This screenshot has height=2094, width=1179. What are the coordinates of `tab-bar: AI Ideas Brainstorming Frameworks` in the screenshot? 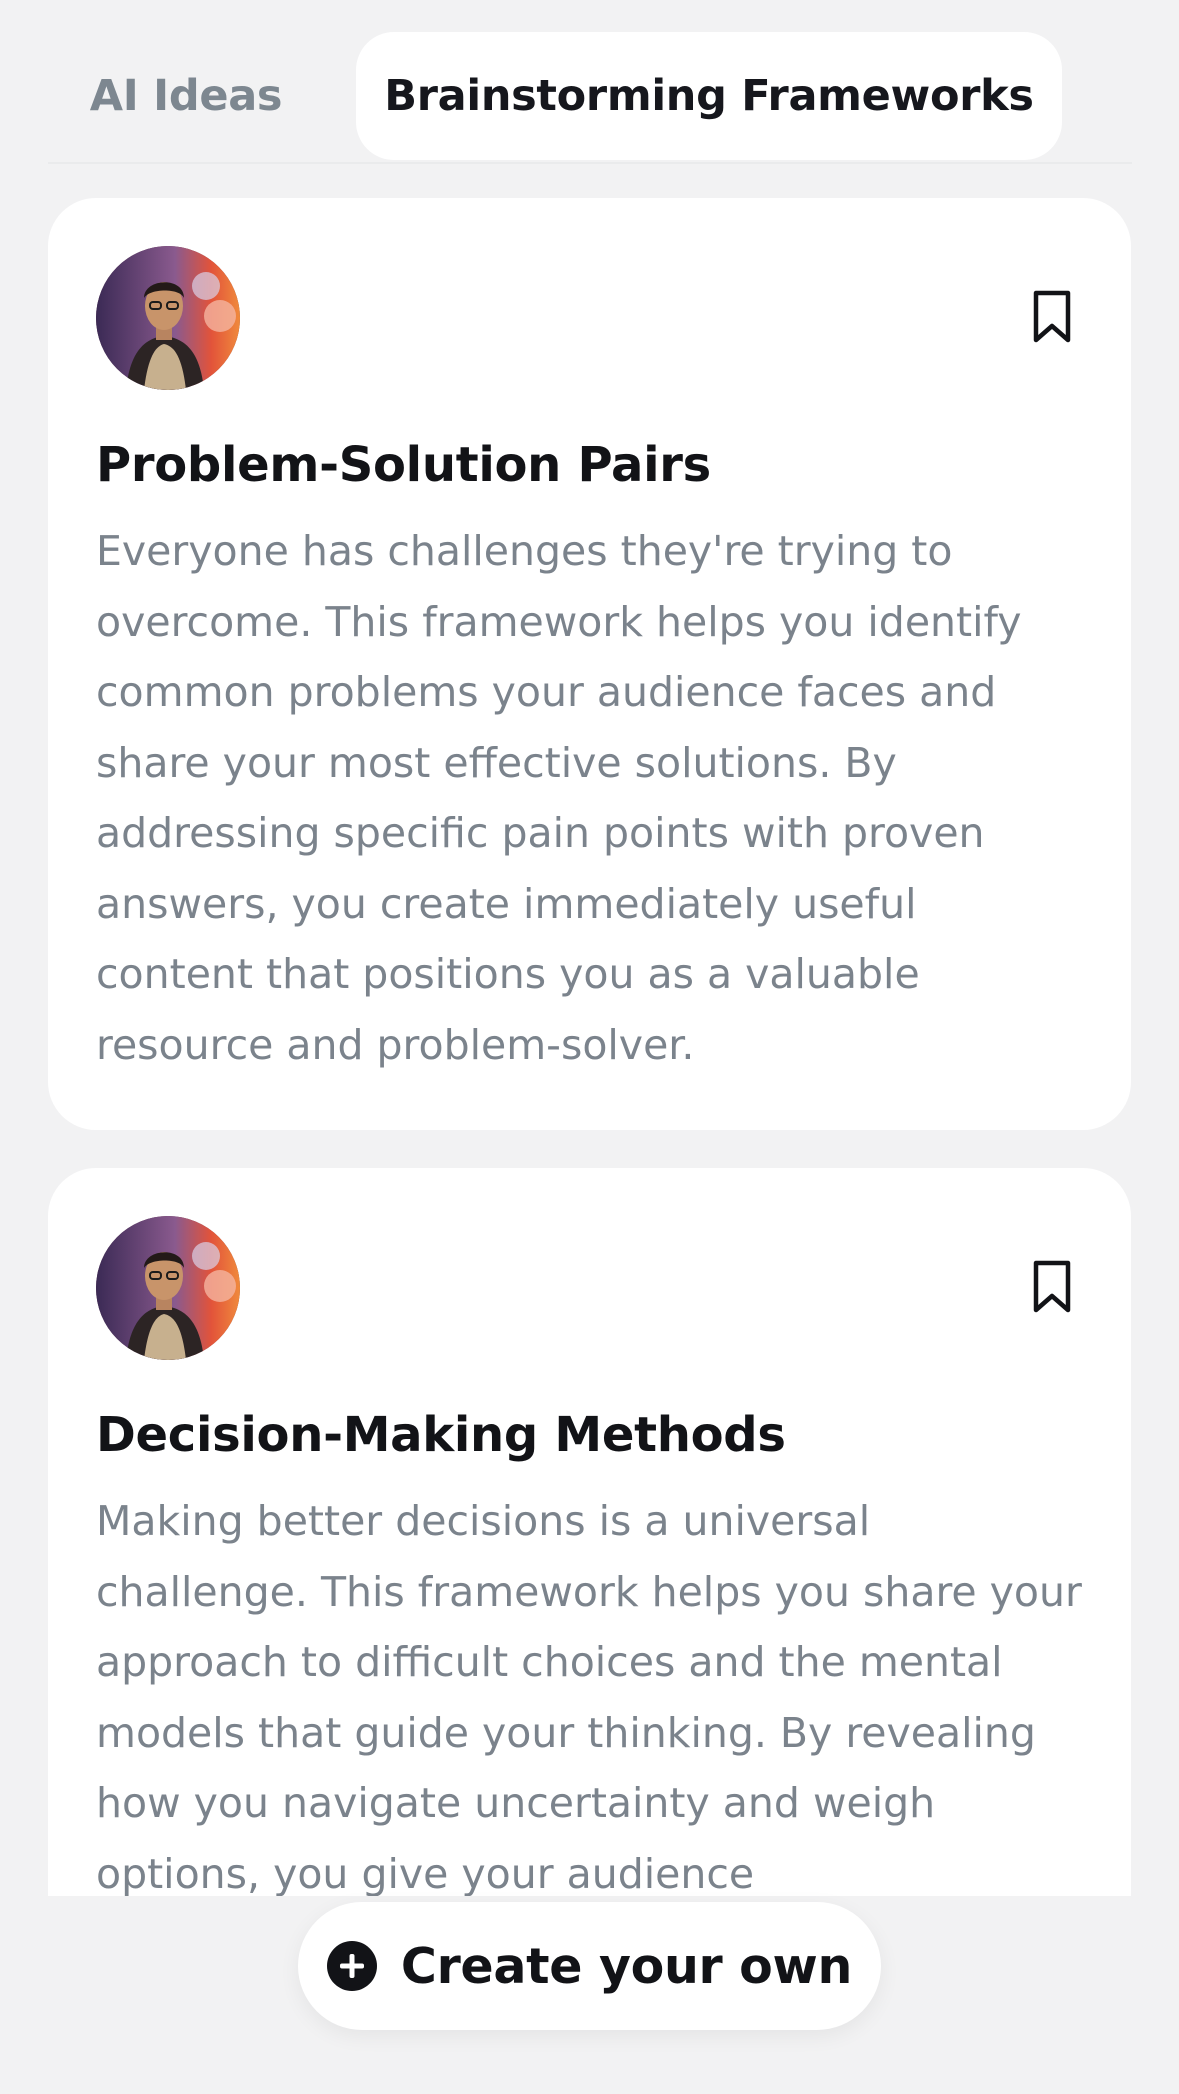 It's located at (589, 97).